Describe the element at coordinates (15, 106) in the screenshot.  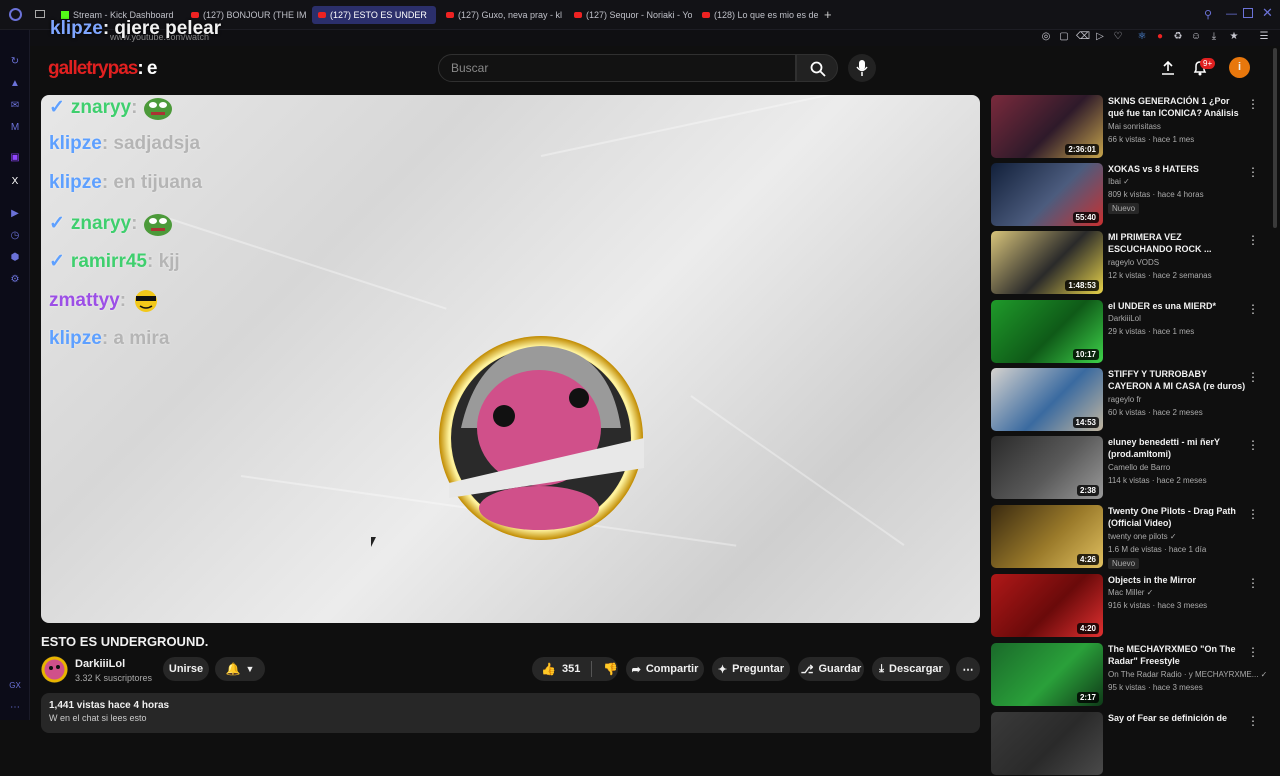
I see `messenger-icon: ✉` at that location.